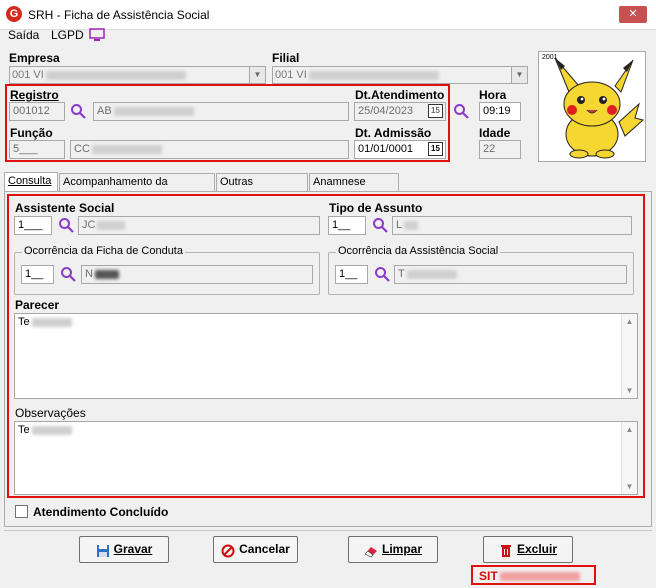 This screenshot has height=588, width=656. Describe the element at coordinates (82, 149) in the screenshot. I see `funcao-desc-value: CC` at that location.